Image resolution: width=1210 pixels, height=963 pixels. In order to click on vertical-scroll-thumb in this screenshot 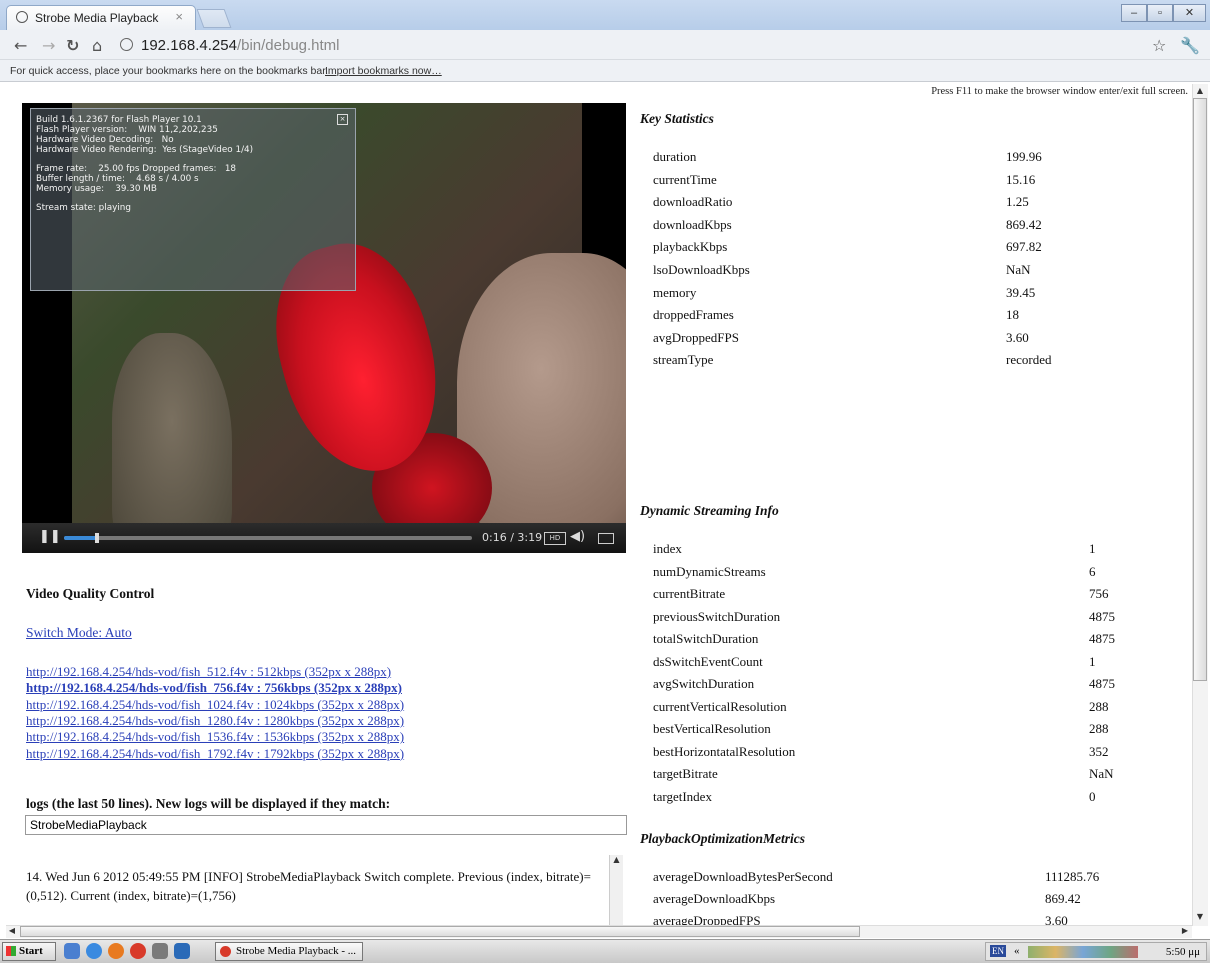, I will do `click(1200, 389)`.